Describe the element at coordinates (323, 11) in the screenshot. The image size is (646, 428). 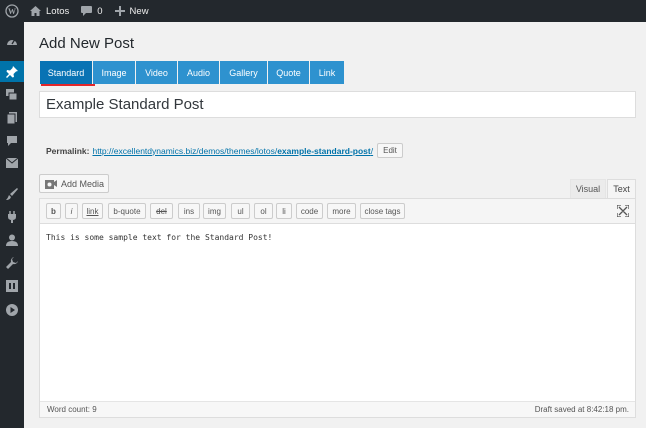
I see `admin-bar: W Lotos 0 New` at that location.